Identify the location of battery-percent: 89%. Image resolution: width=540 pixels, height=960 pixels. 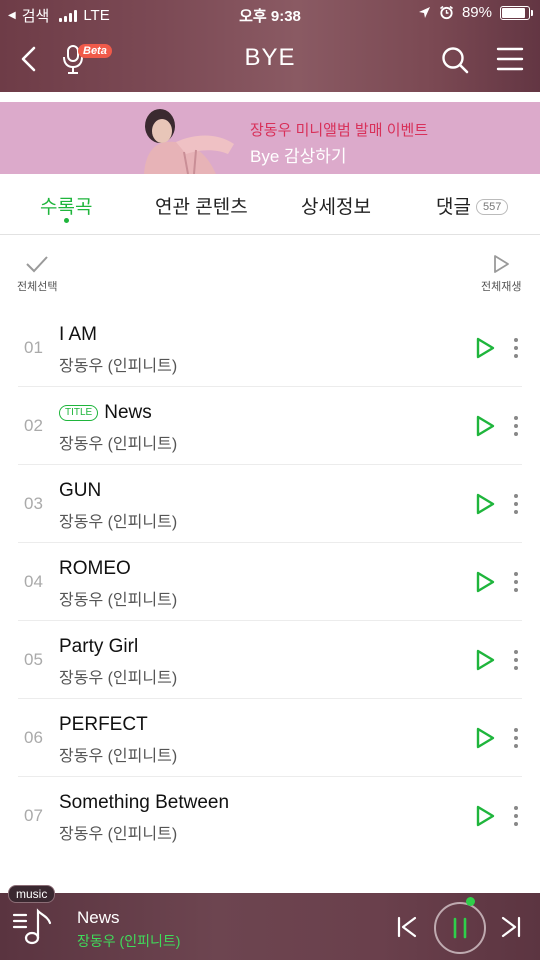
(476, 12).